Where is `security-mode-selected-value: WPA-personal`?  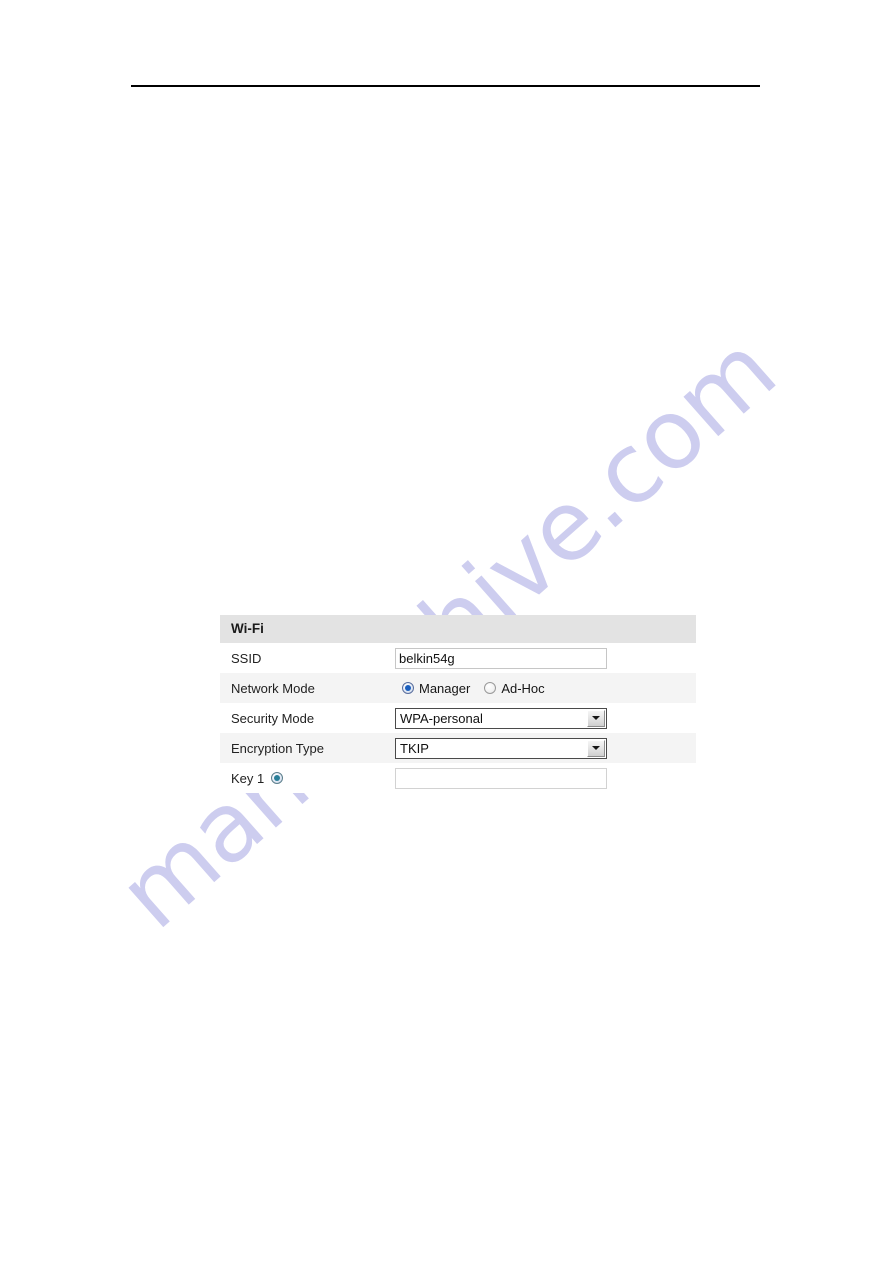 security-mode-selected-value: WPA-personal is located at coordinates (441, 718).